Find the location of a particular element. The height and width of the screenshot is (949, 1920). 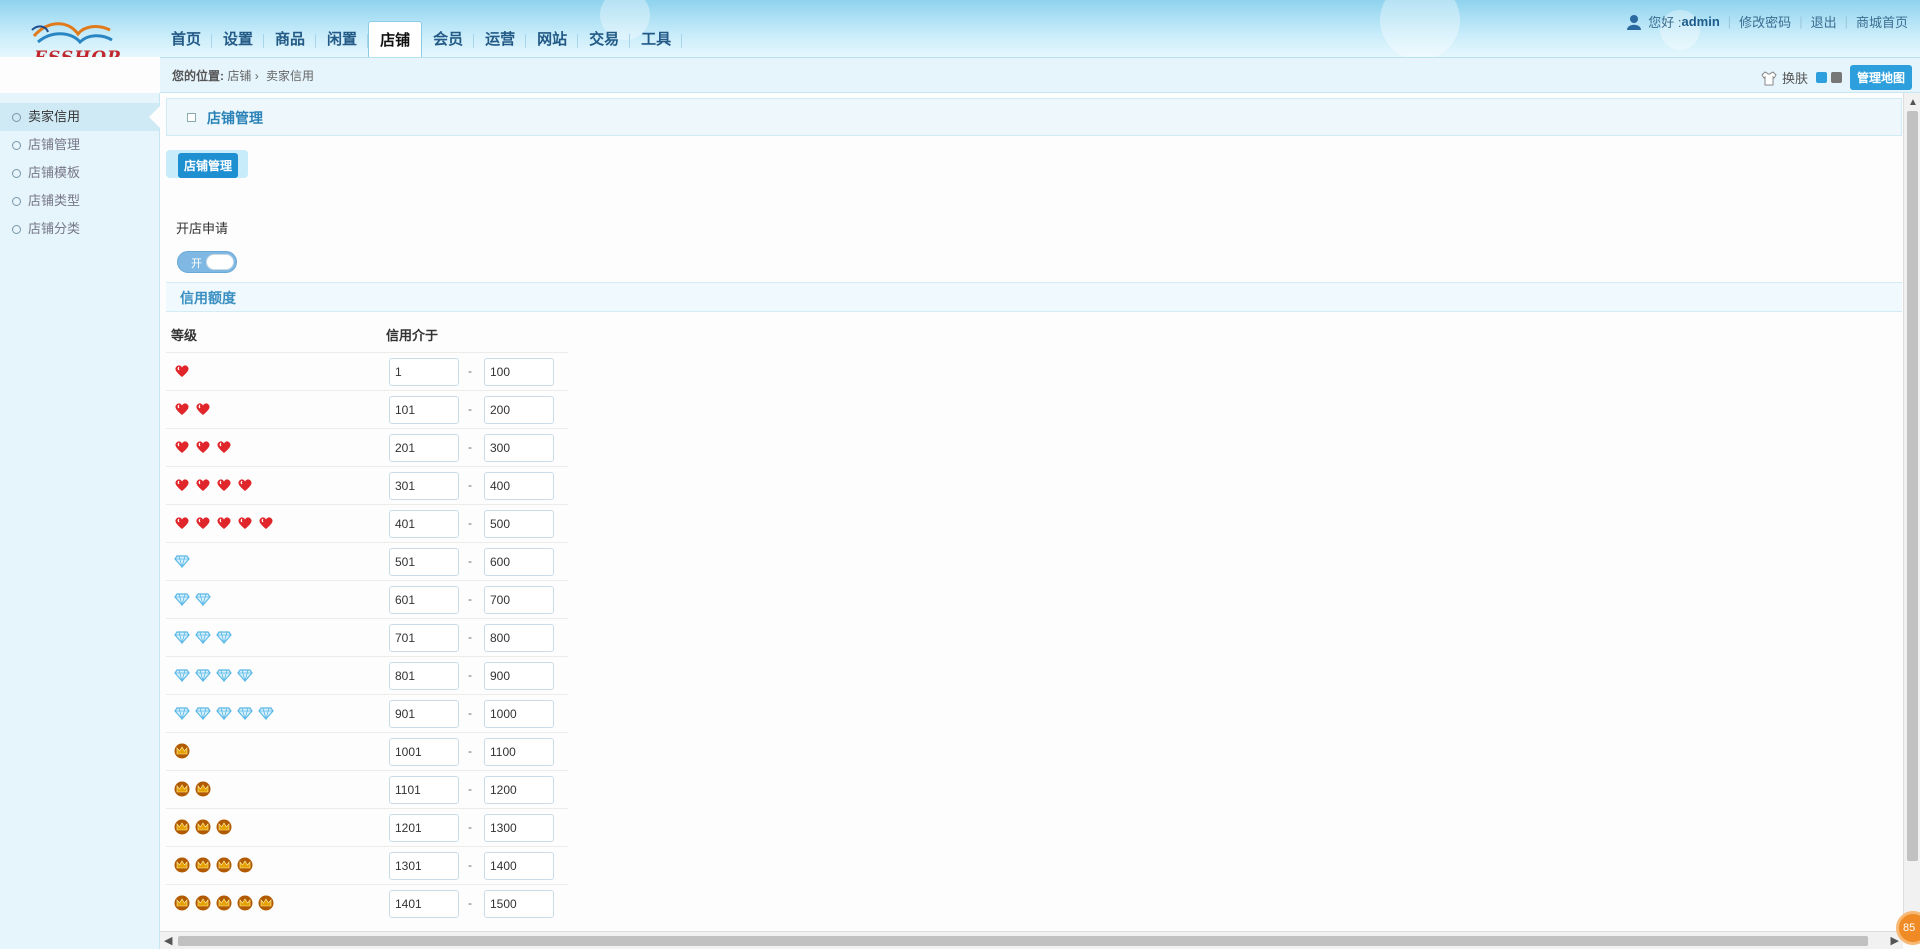

shop-apply-toggle: 开 is located at coordinates (207, 262).